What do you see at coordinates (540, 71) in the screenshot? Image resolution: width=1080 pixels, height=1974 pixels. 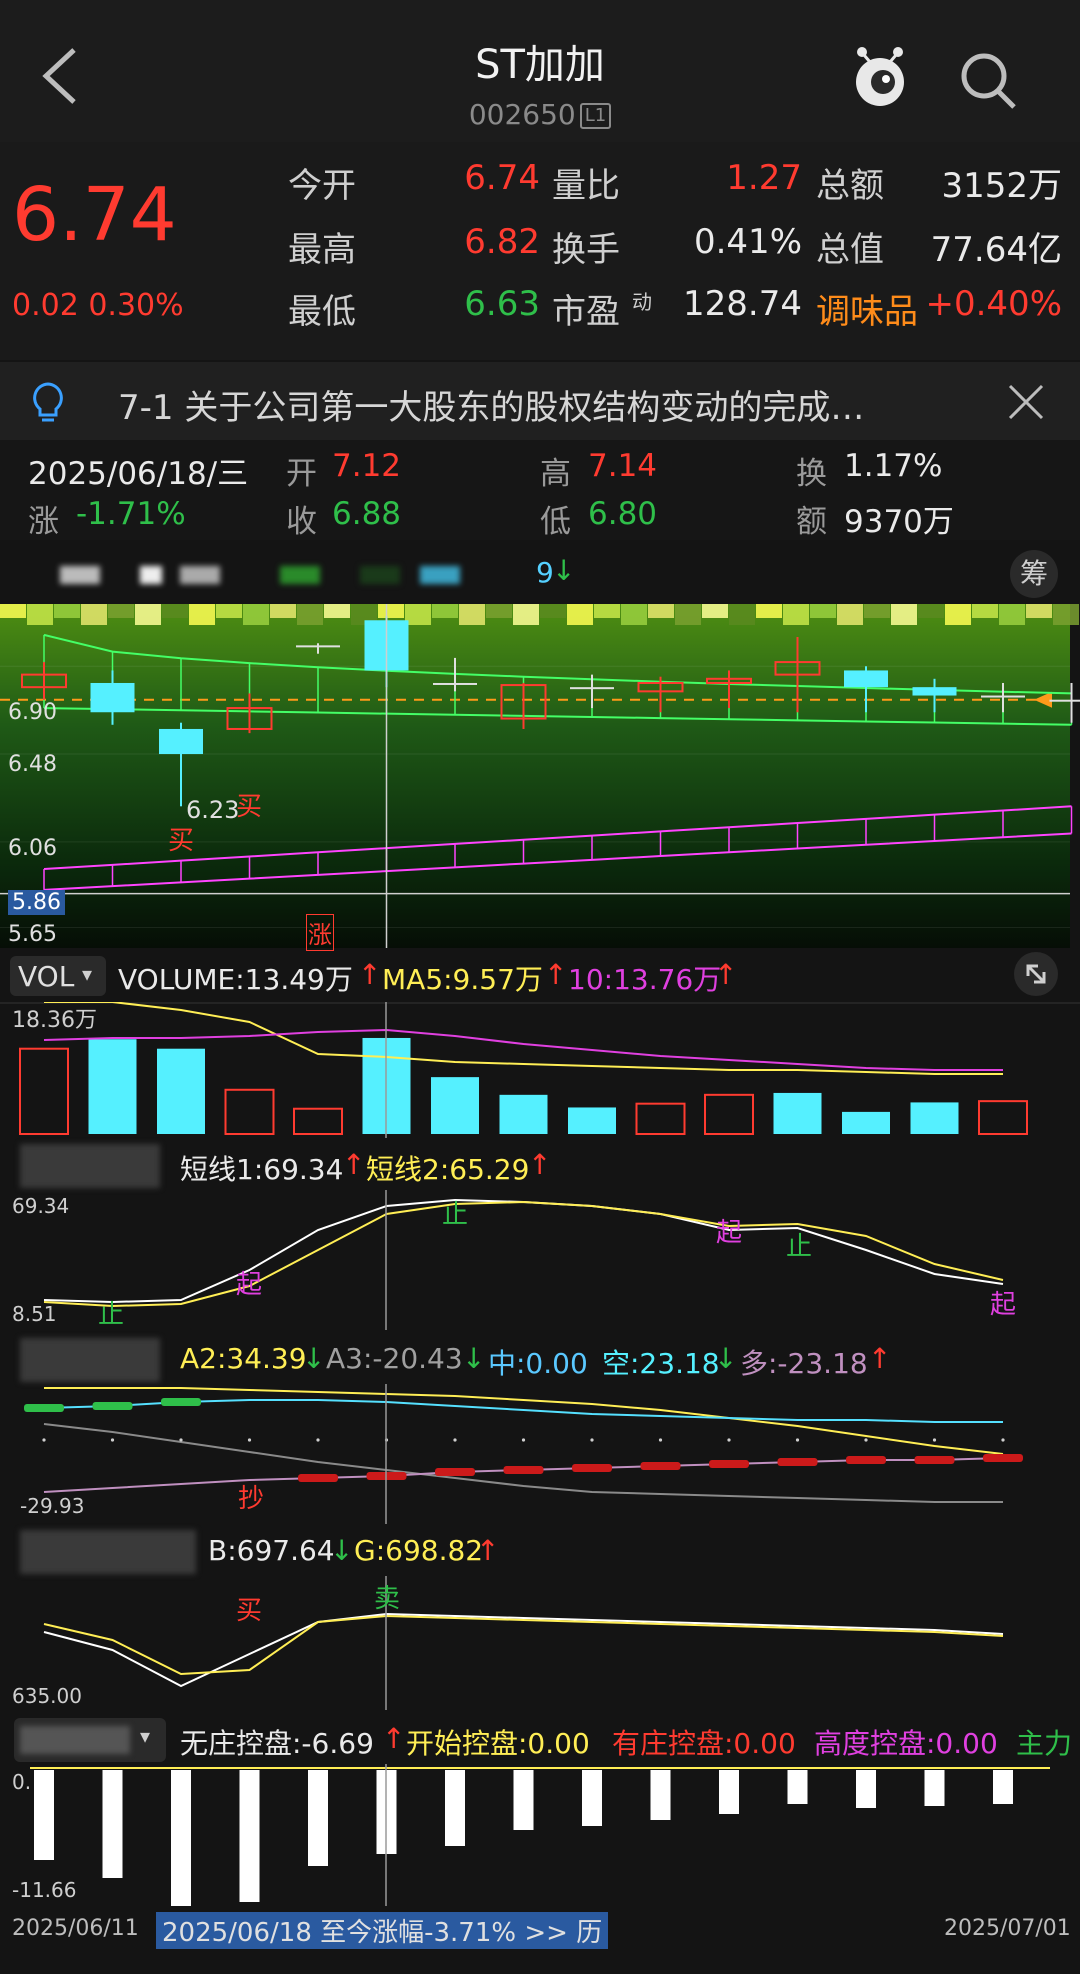 I see `top-nav-bar: ST加加 002650 L1` at bounding box center [540, 71].